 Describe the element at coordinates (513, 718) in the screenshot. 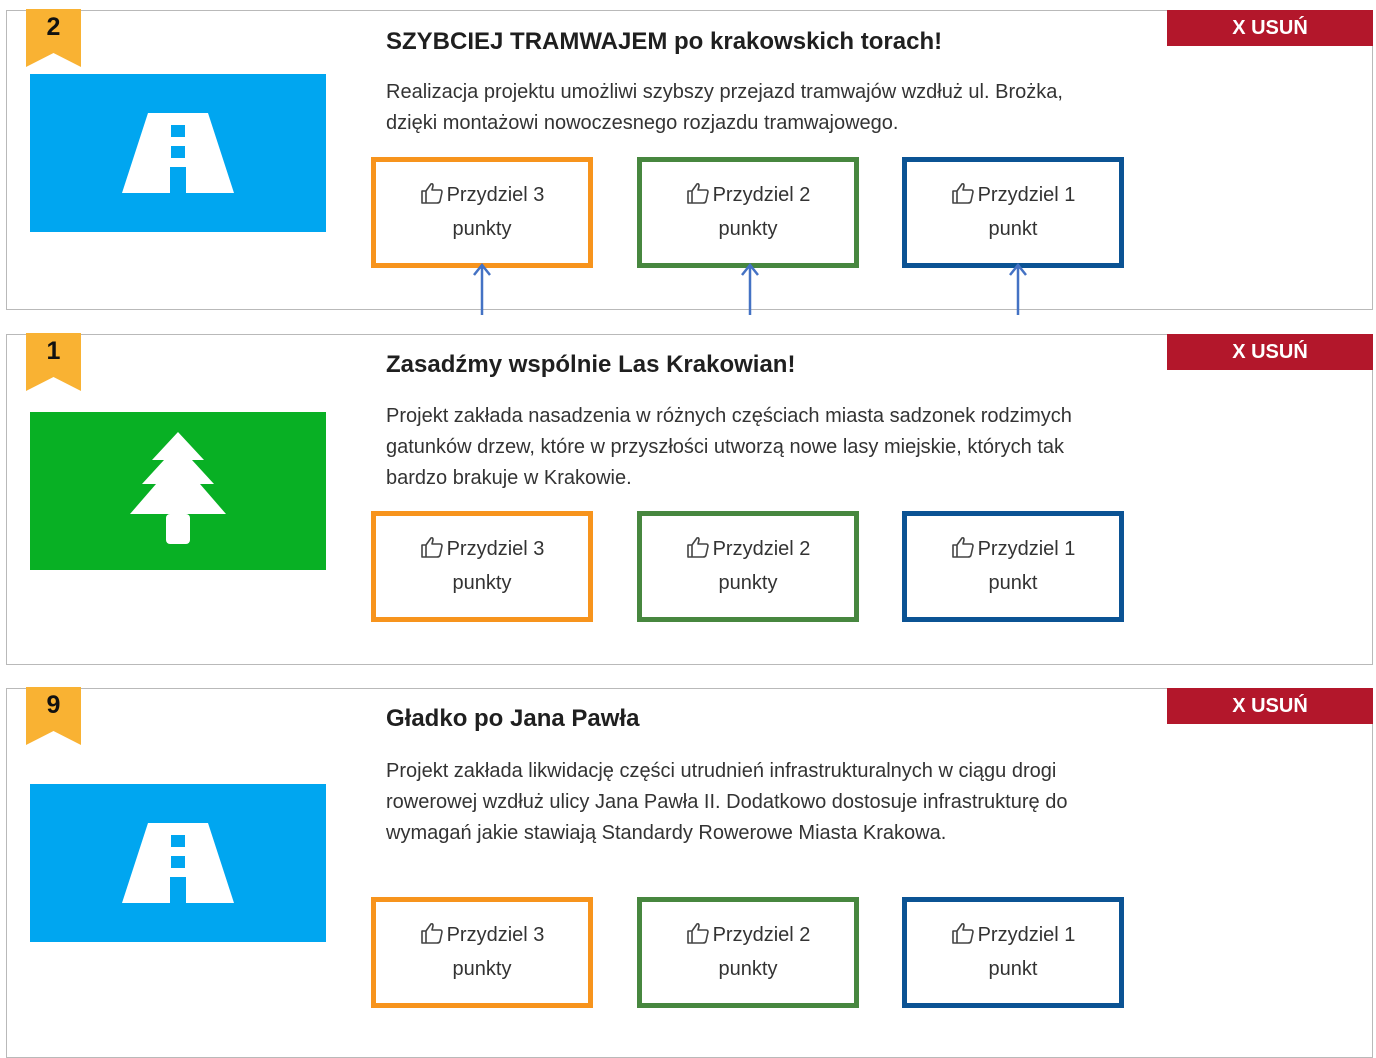

I see `project-title: Gładko po Jana Pawła` at that location.